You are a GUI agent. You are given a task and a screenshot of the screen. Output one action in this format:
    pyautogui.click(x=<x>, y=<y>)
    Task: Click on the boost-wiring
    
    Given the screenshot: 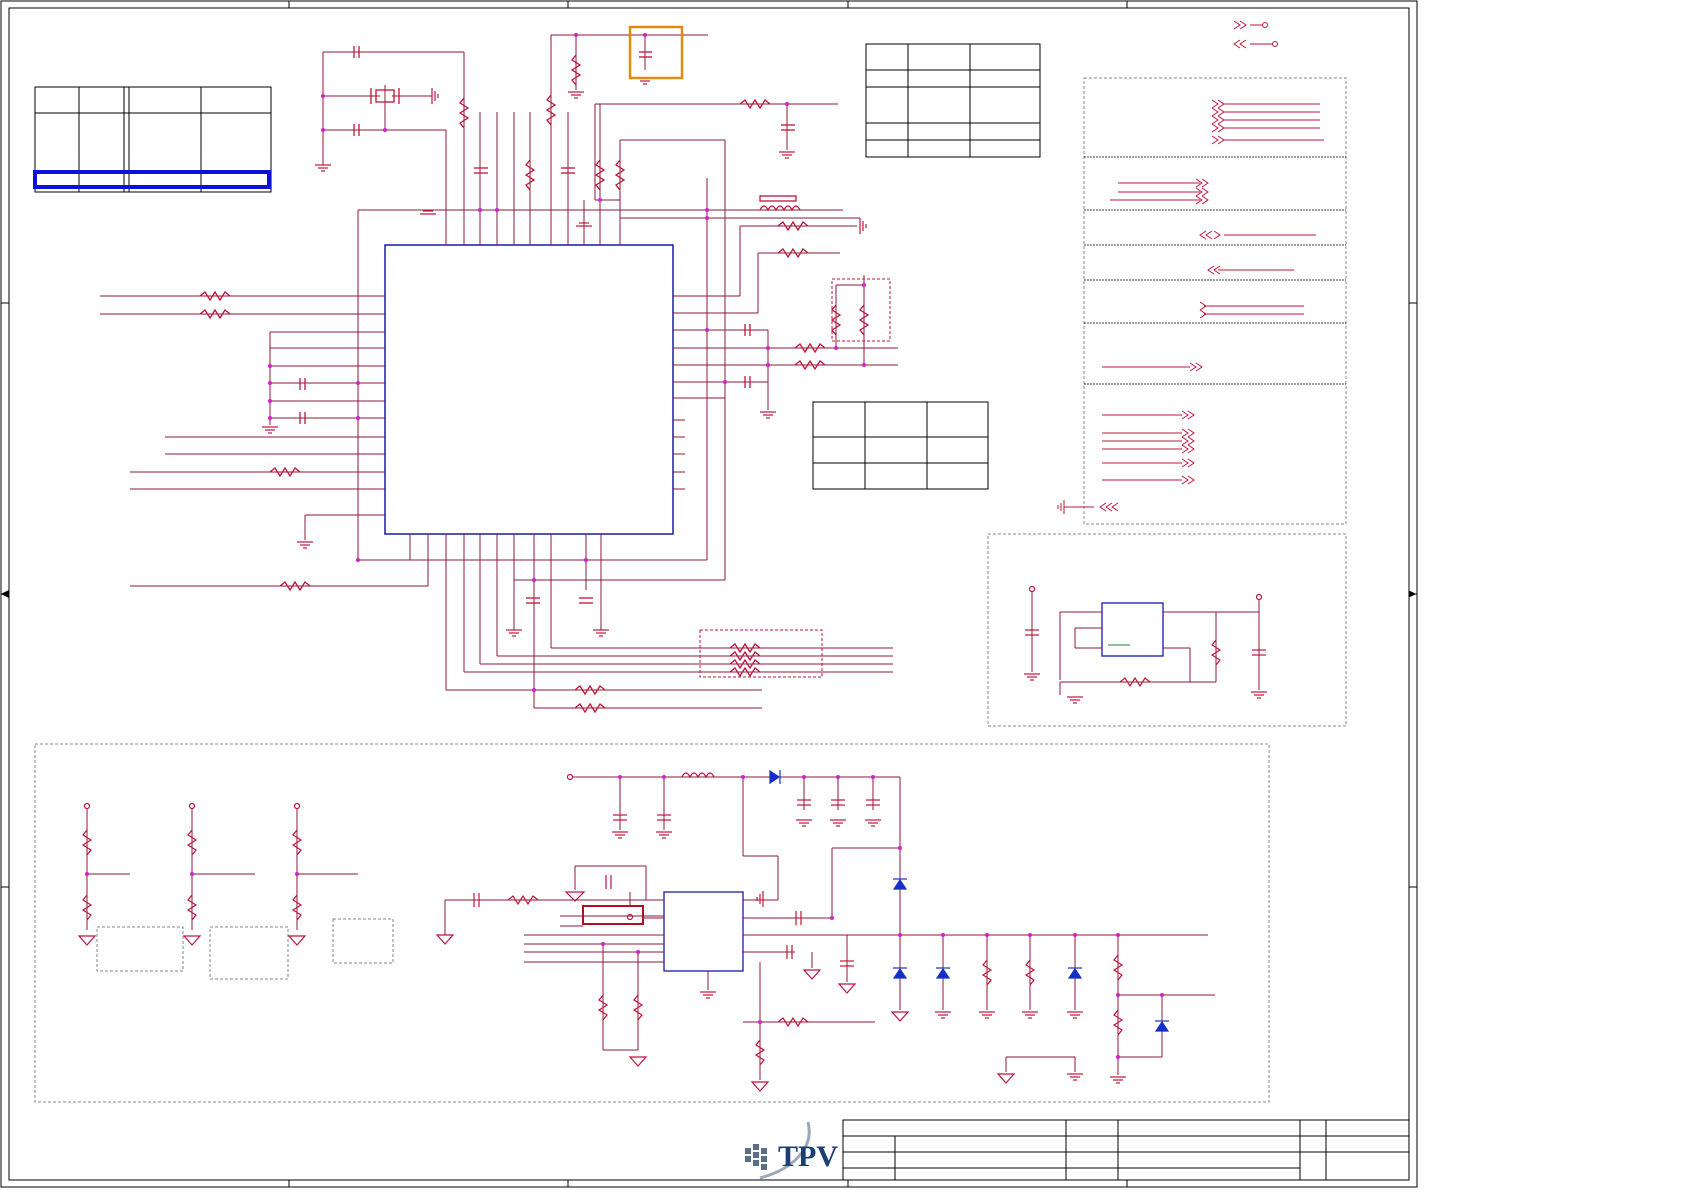 What is the action you would take?
    pyautogui.click(x=829, y=928)
    